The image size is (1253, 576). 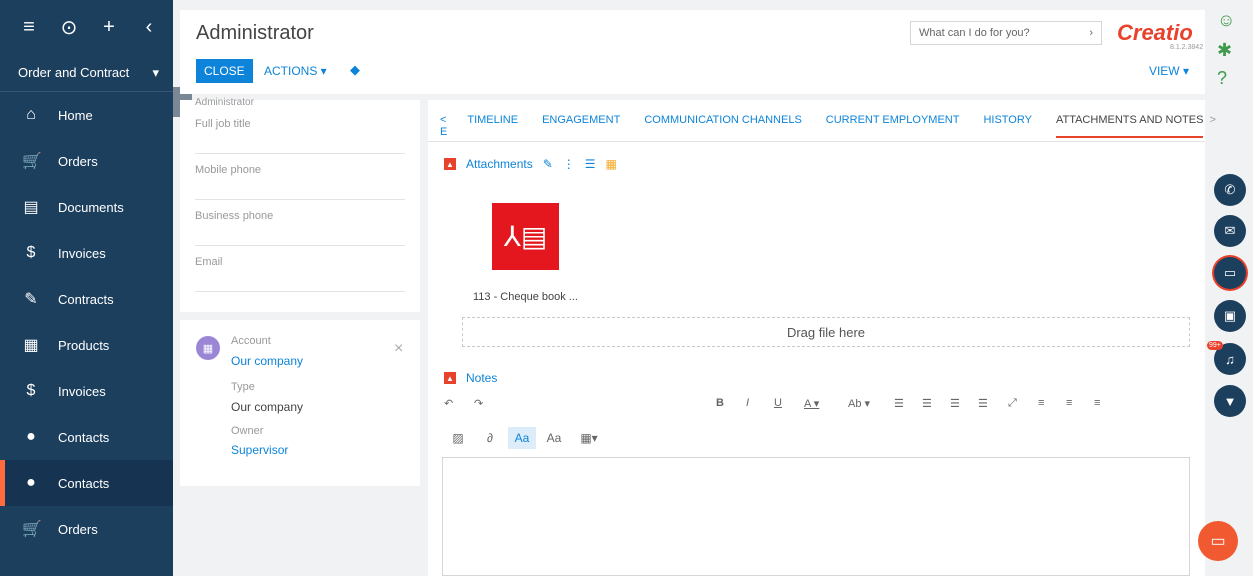 What do you see at coordinates (224, 71) in the screenshot?
I see `close-button: CLOSE` at bounding box center [224, 71].